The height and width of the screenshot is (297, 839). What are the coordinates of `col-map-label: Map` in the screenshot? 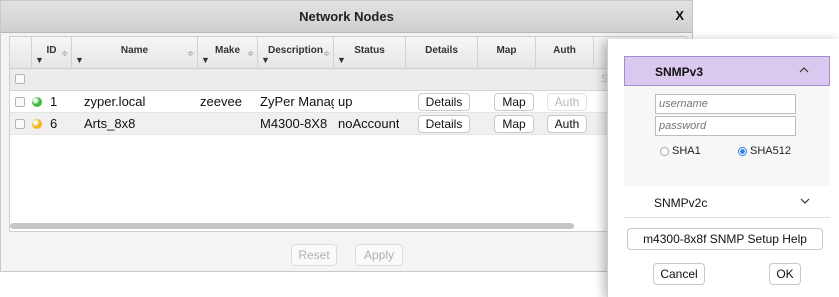 It's located at (506, 50).